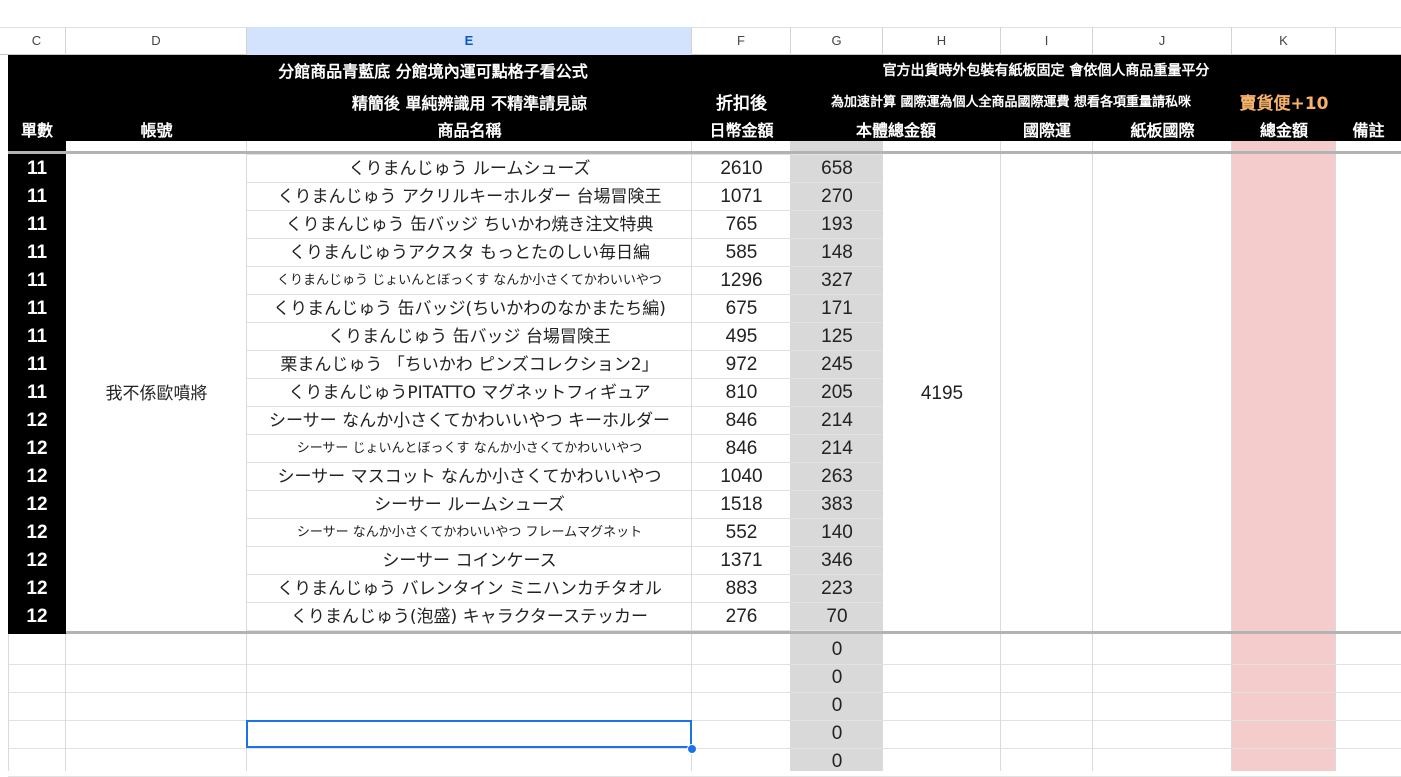 This screenshot has width=1401, height=777. I want to click on column-header-j: J, so click(1162, 41).